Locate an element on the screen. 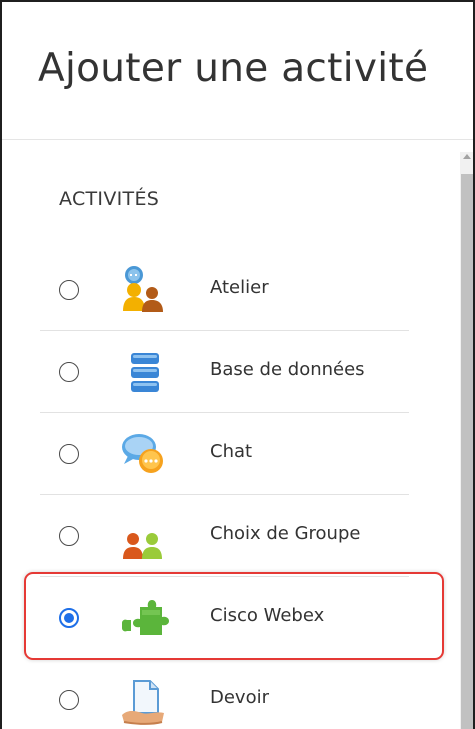 The width and height of the screenshot is (475, 729). activity-item-chat: Chat is located at coordinates (224, 454).